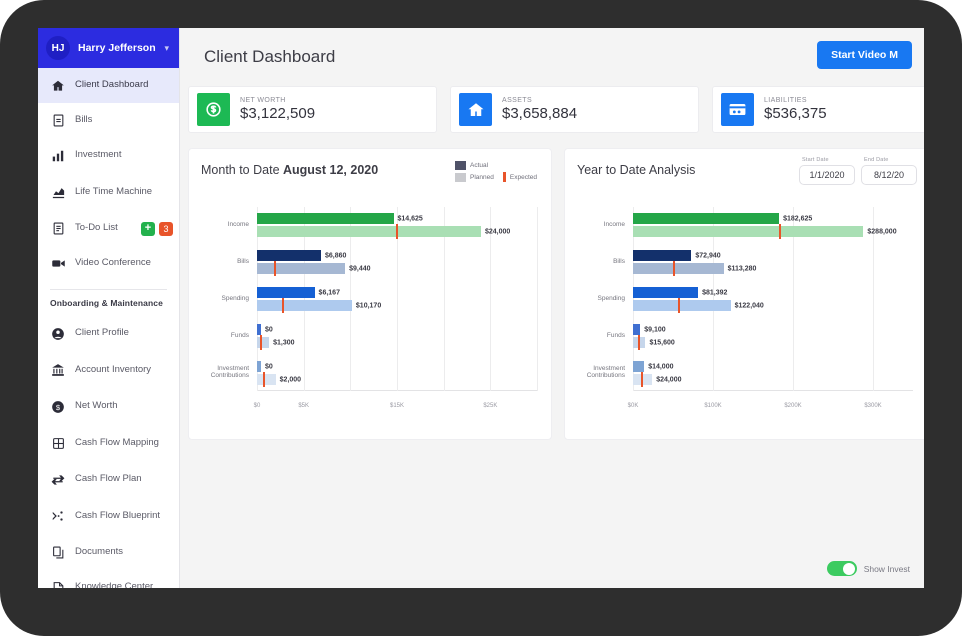  What do you see at coordinates (841, 568) in the screenshot?
I see `show-investments-toggle` at bounding box center [841, 568].